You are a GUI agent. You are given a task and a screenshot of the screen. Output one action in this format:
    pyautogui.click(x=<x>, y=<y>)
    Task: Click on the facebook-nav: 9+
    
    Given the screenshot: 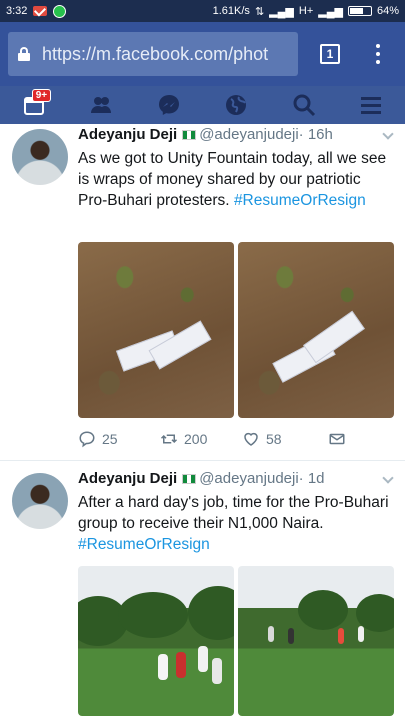 What is the action you would take?
    pyautogui.click(x=202, y=105)
    